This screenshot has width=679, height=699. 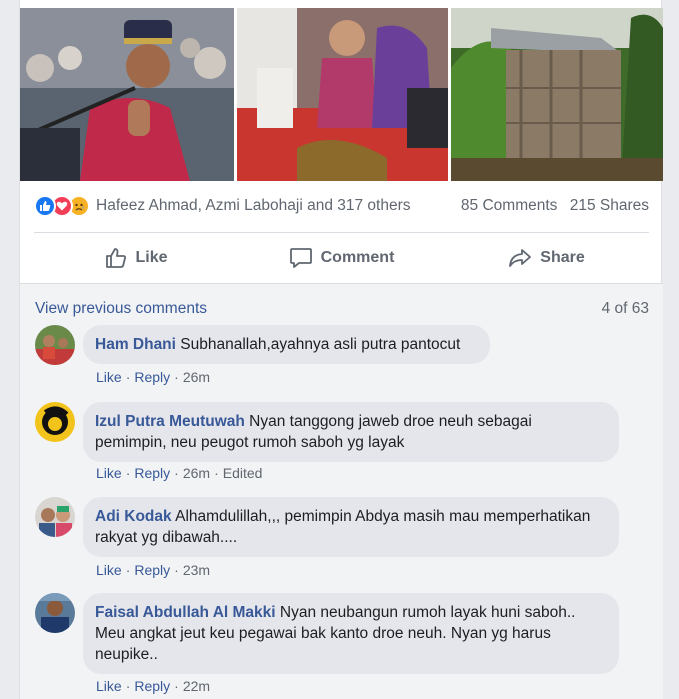 I want to click on comment-text: Subhanallah,ayahnya asli putra pantocut, so click(x=320, y=344).